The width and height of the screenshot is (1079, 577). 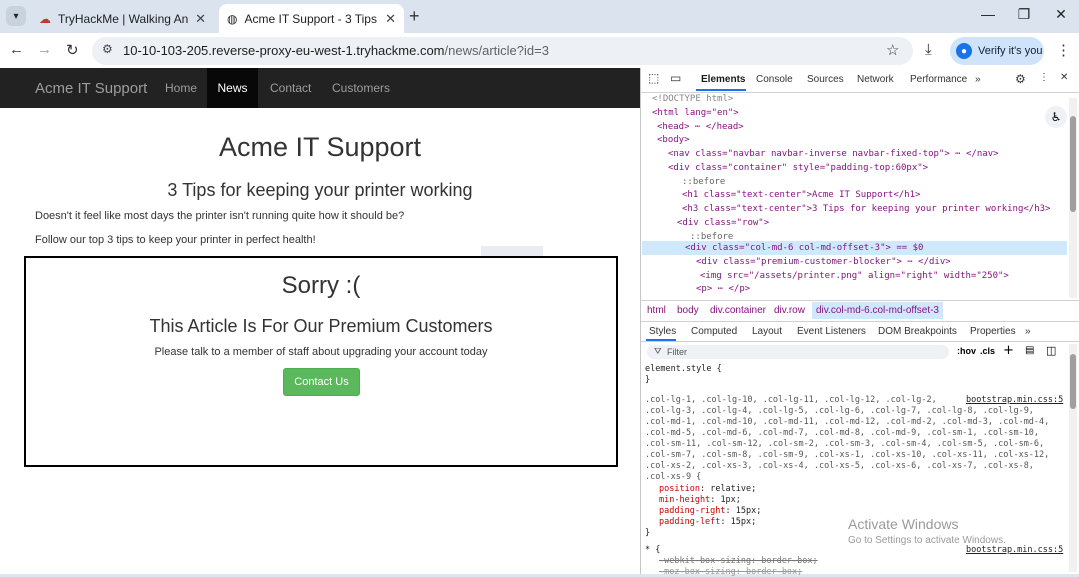 What do you see at coordinates (1029, 350) in the screenshot?
I see `paint-icon: ▤` at bounding box center [1029, 350].